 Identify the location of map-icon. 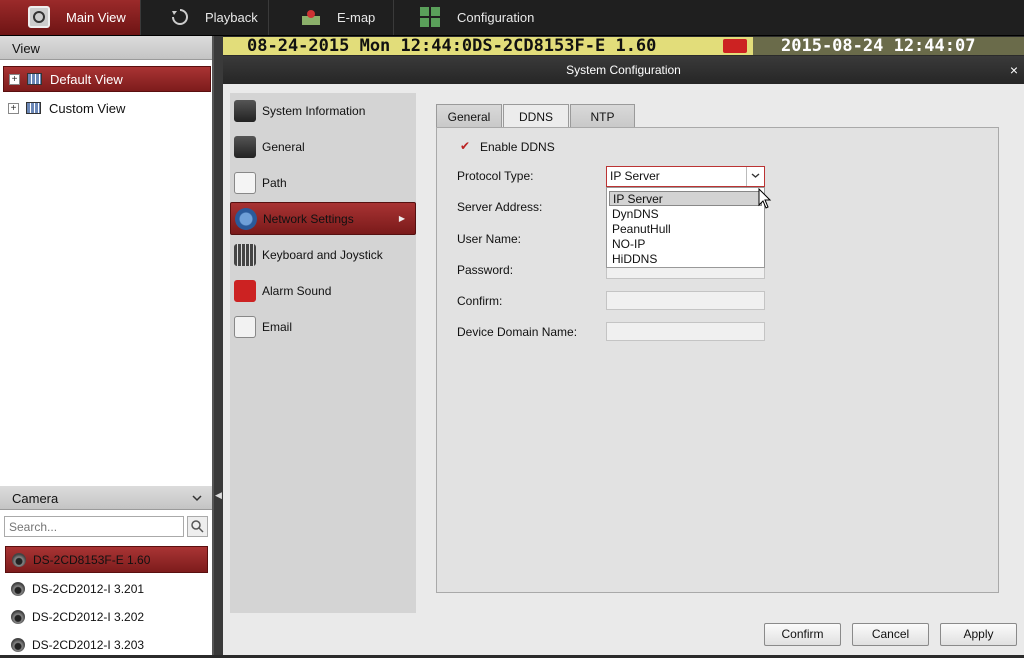
(311, 17).